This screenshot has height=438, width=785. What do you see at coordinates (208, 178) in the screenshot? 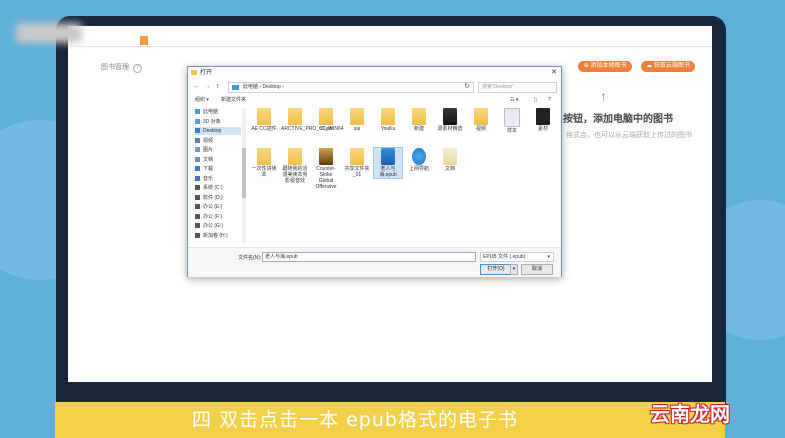
I see `sidebar-item-label: 音乐` at bounding box center [208, 178].